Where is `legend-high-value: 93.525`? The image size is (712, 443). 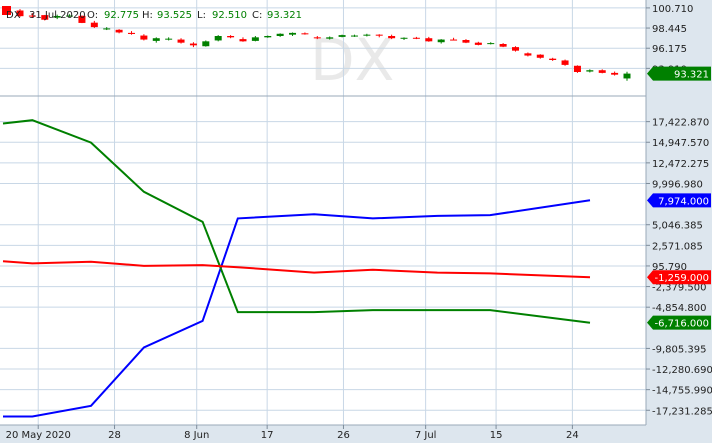 legend-high-value: 93.525 is located at coordinates (174, 15).